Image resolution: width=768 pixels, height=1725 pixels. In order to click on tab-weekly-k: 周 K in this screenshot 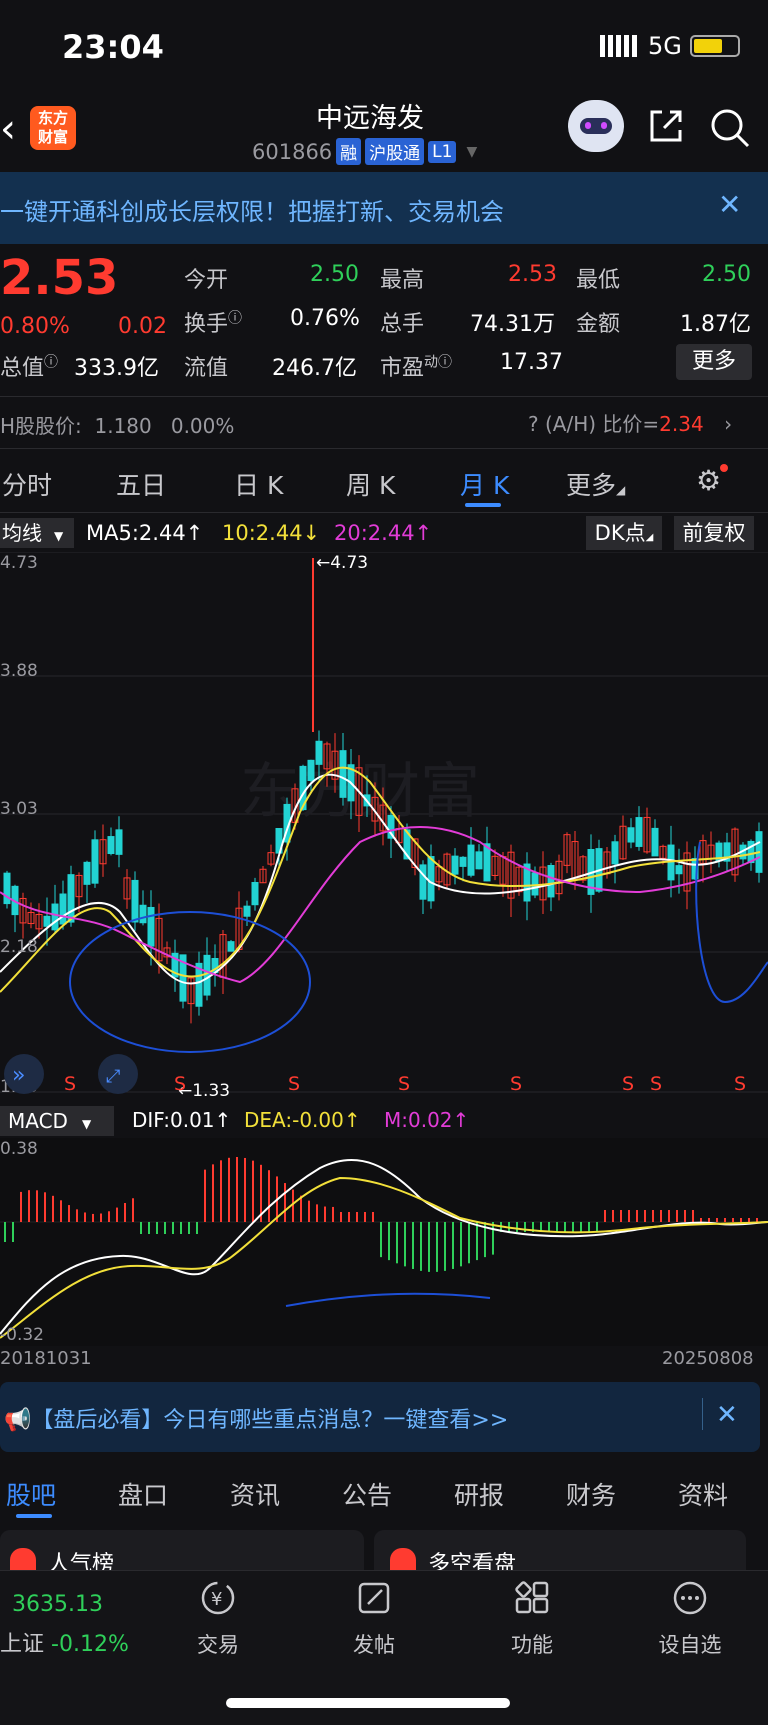, I will do `click(370, 484)`.